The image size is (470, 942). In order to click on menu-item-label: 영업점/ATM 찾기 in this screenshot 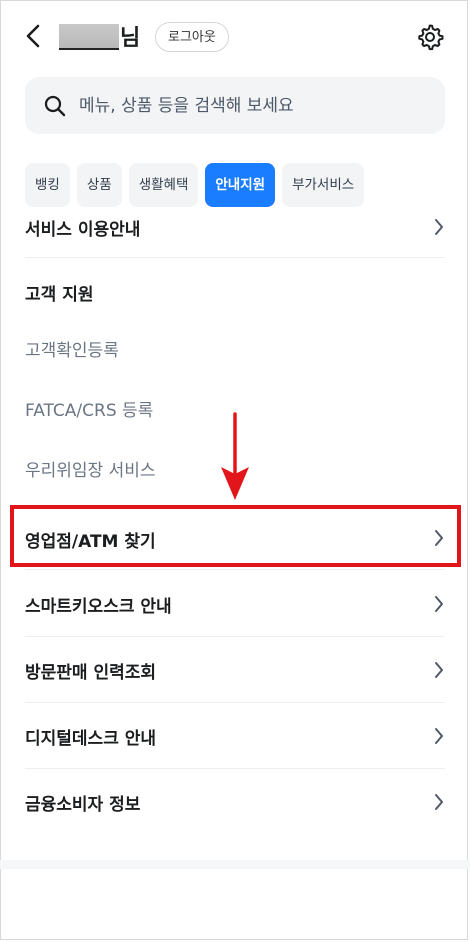, I will do `click(90, 542)`.